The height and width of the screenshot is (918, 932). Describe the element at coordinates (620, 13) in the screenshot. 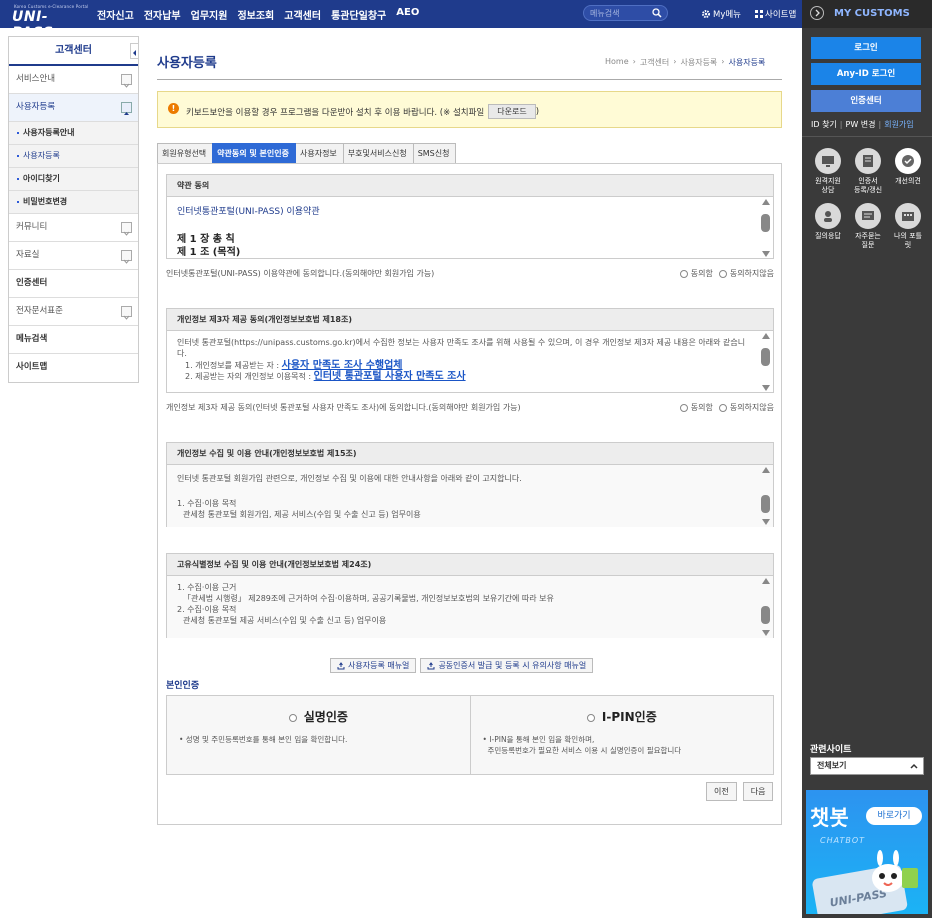

I see `menu-search-input` at that location.